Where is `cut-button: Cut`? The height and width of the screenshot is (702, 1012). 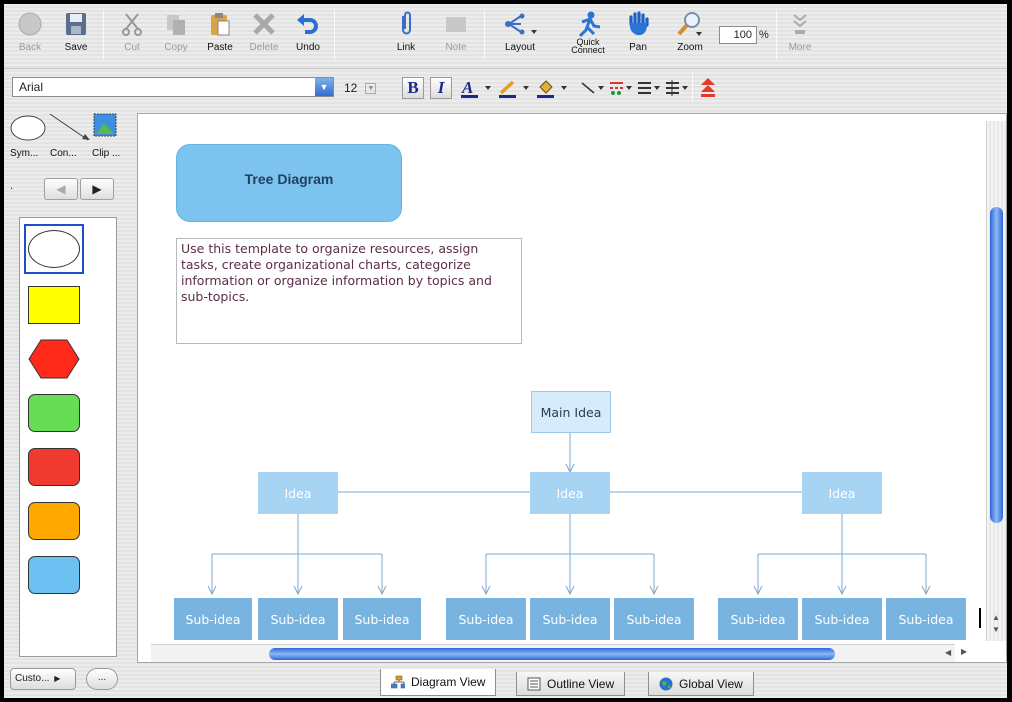
cut-button: Cut is located at coordinates (132, 35).